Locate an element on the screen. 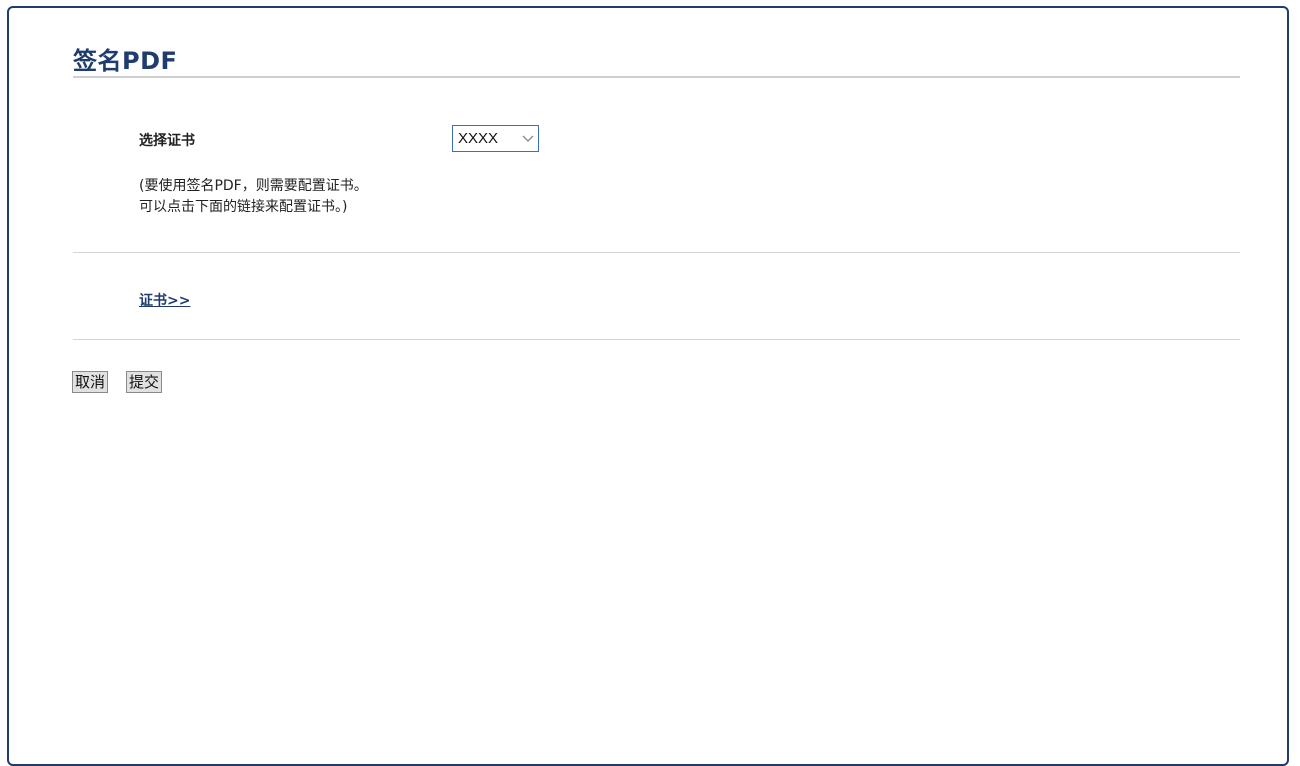 Image resolution: width=1300 pixels, height=766 pixels. chevron-down-icon is located at coordinates (528, 138).